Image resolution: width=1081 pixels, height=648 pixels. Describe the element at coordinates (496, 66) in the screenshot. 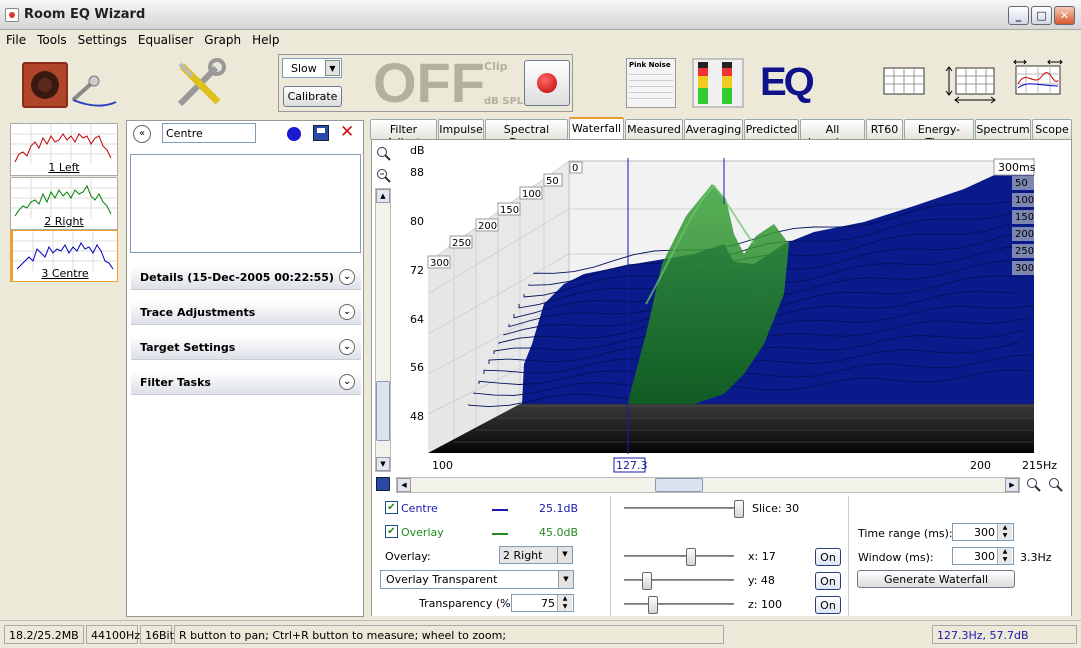

I see `clip-indicator: Clip` at that location.